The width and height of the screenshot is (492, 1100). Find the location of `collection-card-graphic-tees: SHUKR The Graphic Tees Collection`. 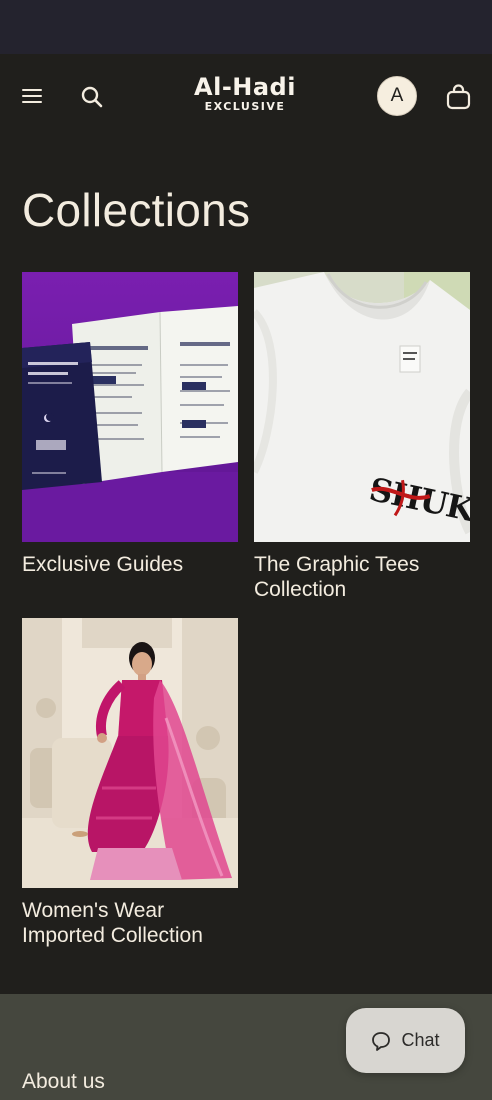

collection-card-graphic-tees: SHUKR The Graphic Tees Collection is located at coordinates (362, 437).